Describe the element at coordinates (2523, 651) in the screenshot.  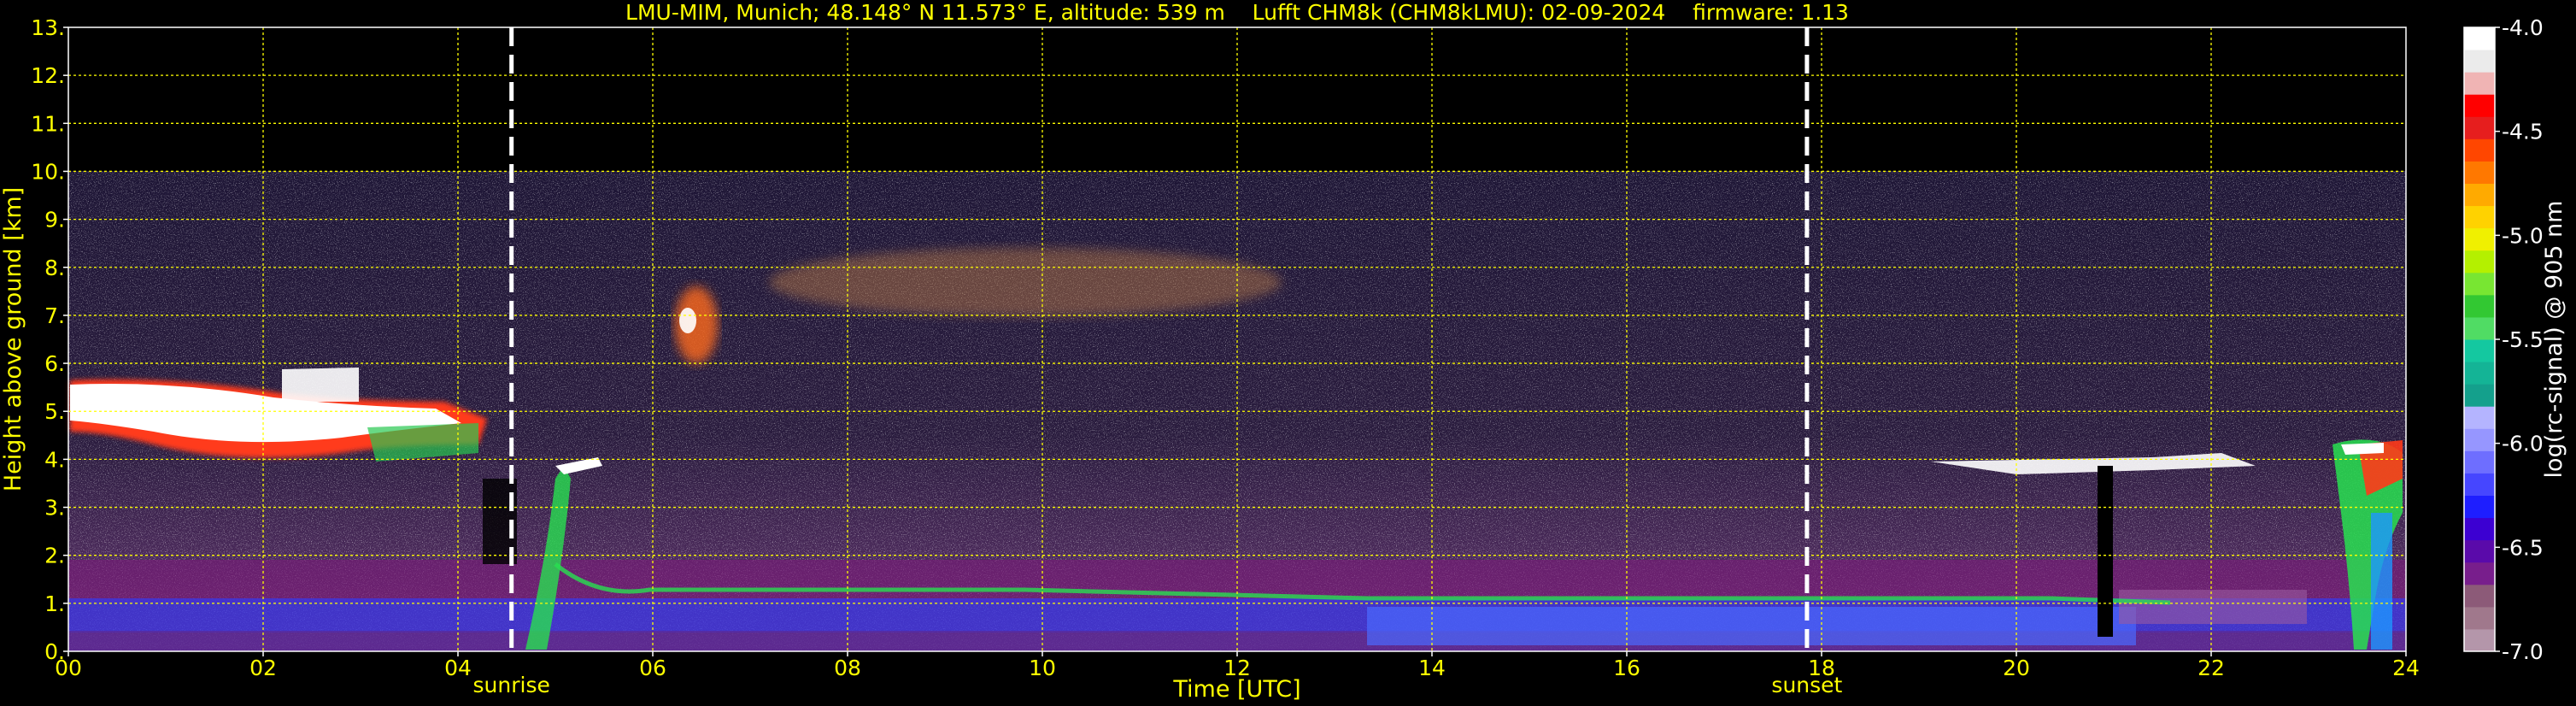
I see `colorbar-tick-label: -7.0` at that location.